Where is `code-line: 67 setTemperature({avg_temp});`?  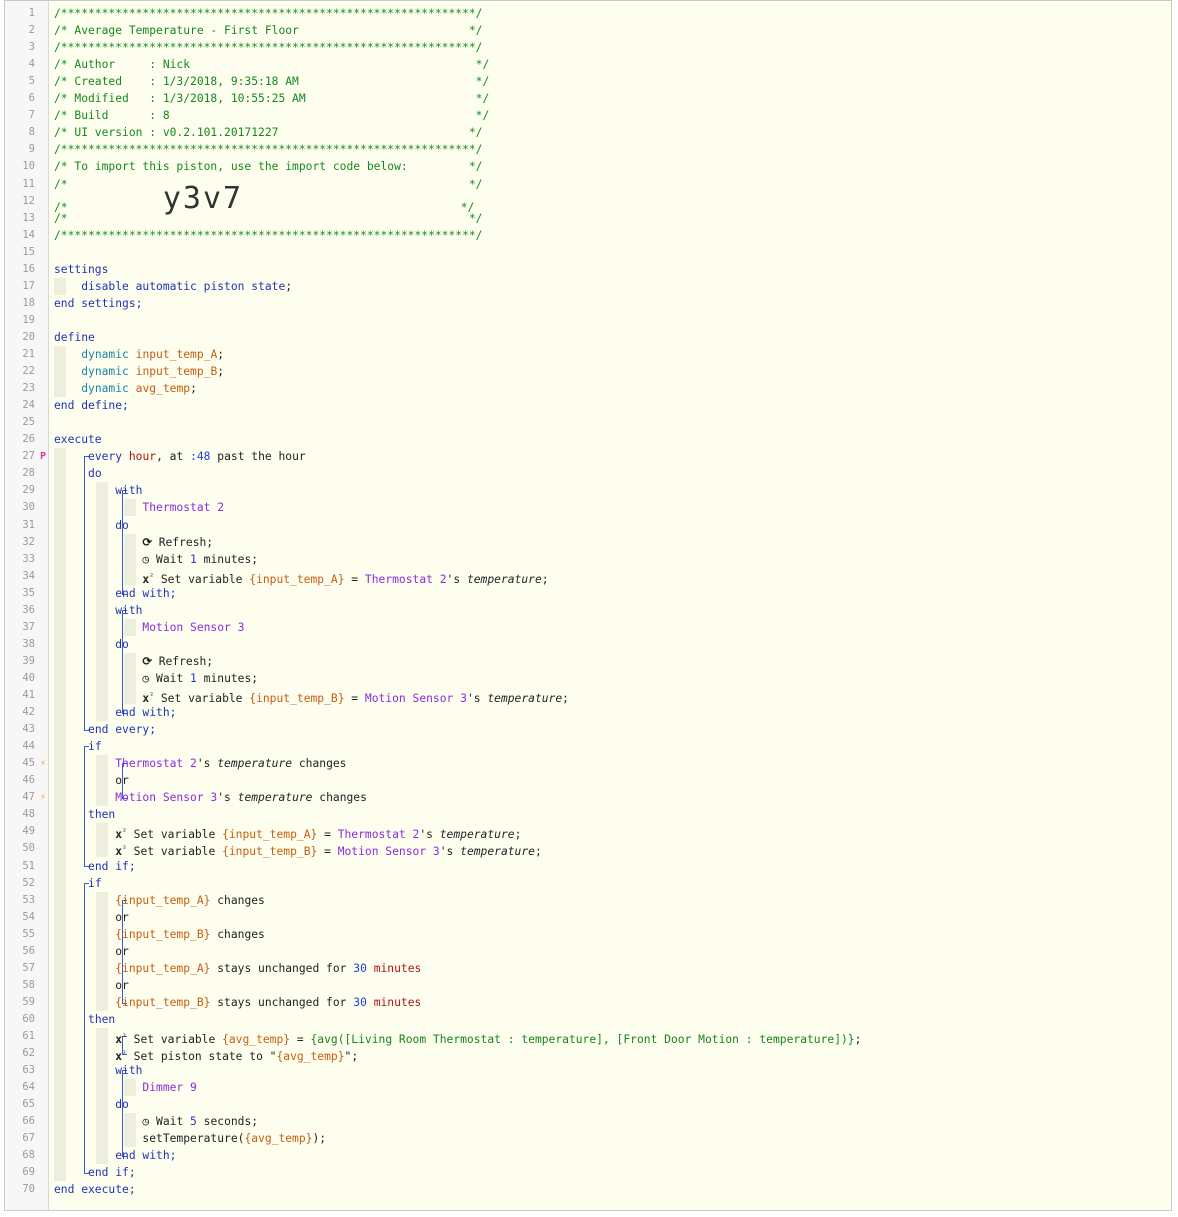 code-line: 67 setTemperature({avg_temp}); is located at coordinates (585, 1138).